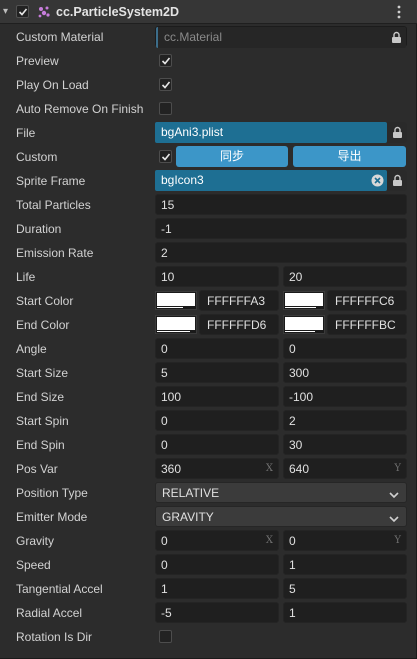 This screenshot has height=659, width=417. I want to click on start-color-hex-input: FFFFFFA3, so click(239, 300).